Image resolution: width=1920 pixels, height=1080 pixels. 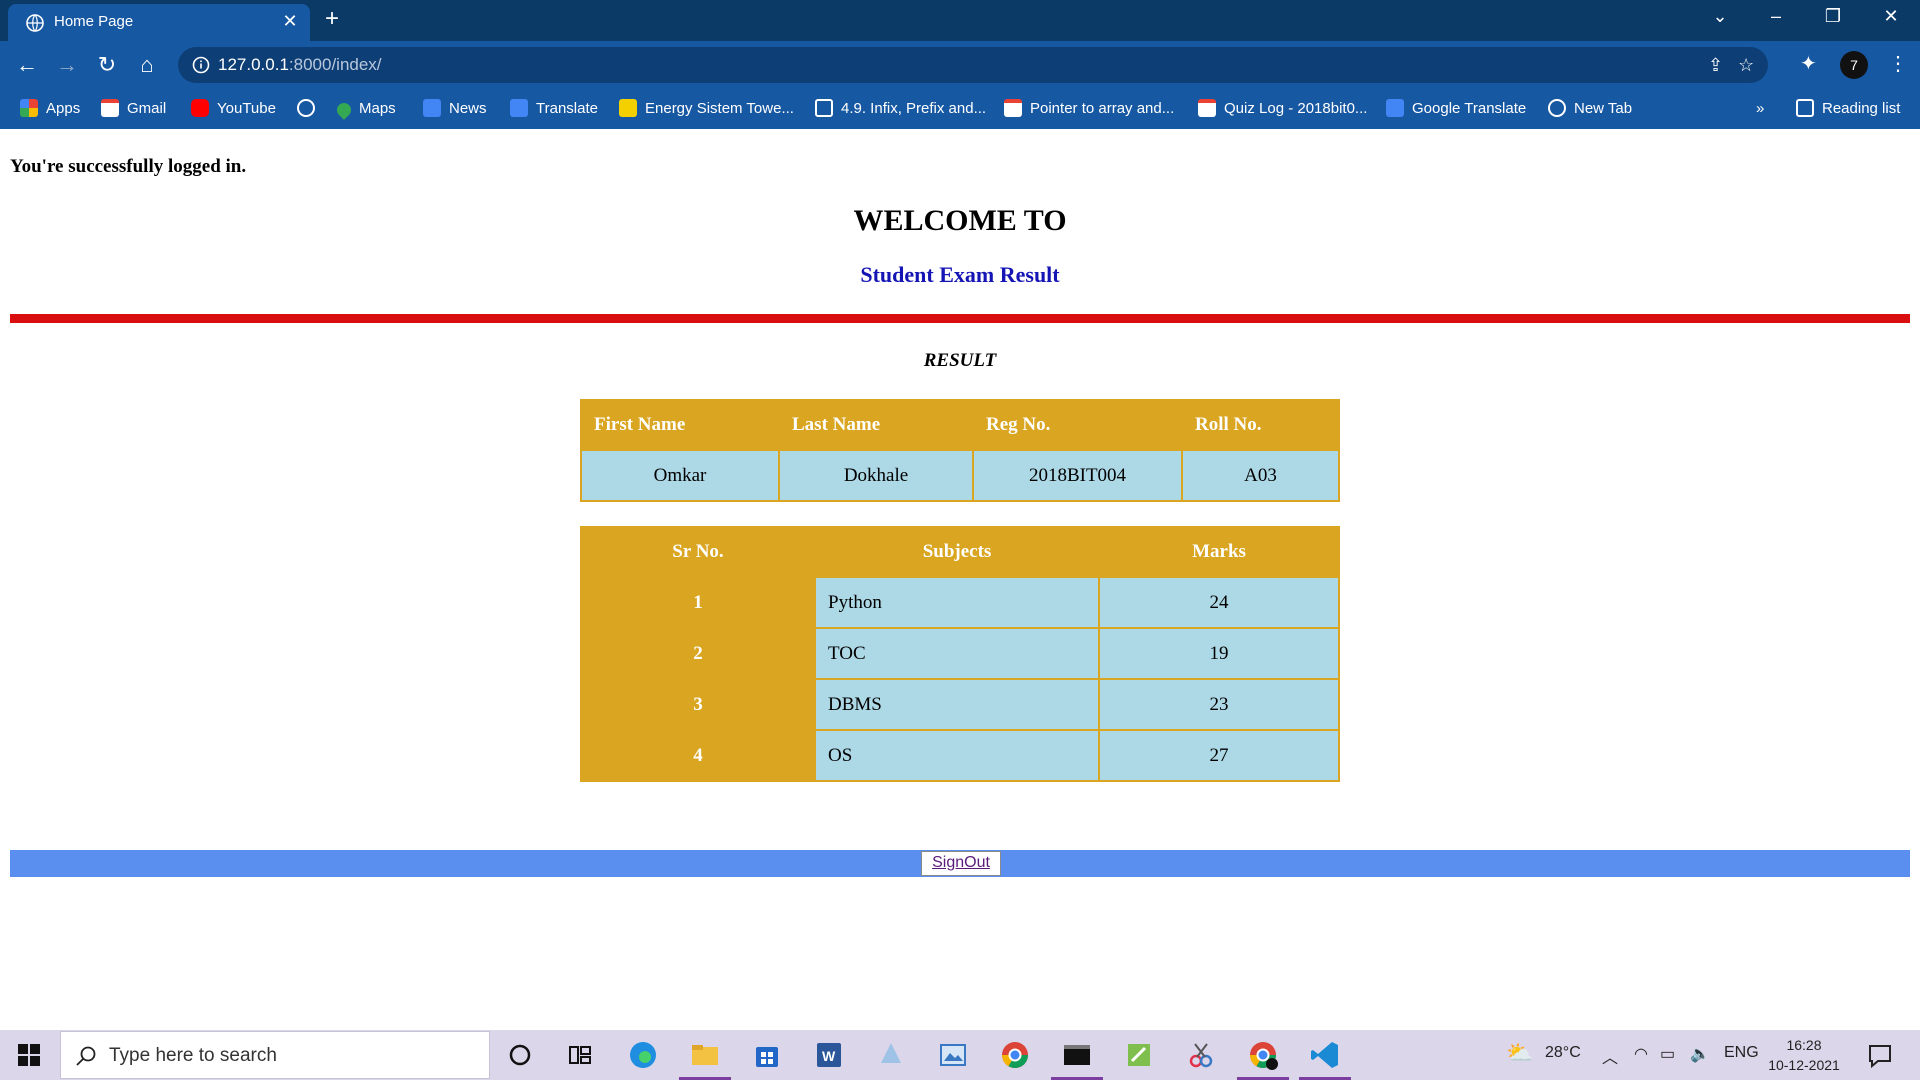 What do you see at coordinates (1848, 109) in the screenshot?
I see `reading-list-button: Reading list` at bounding box center [1848, 109].